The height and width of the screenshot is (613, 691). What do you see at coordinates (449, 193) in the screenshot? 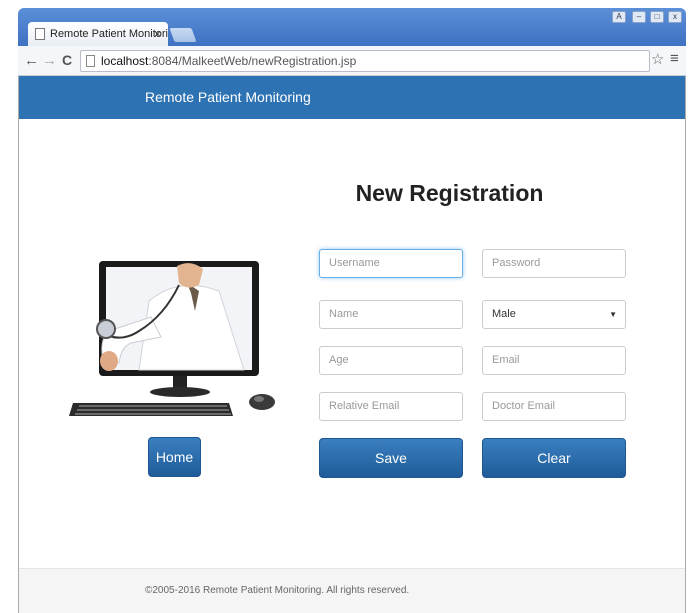
I see `page-title: New Registration` at bounding box center [449, 193].